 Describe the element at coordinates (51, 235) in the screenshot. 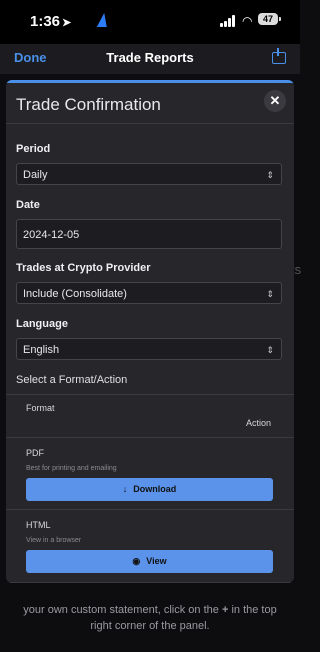

I see `date-value: 2024-12-05` at that location.